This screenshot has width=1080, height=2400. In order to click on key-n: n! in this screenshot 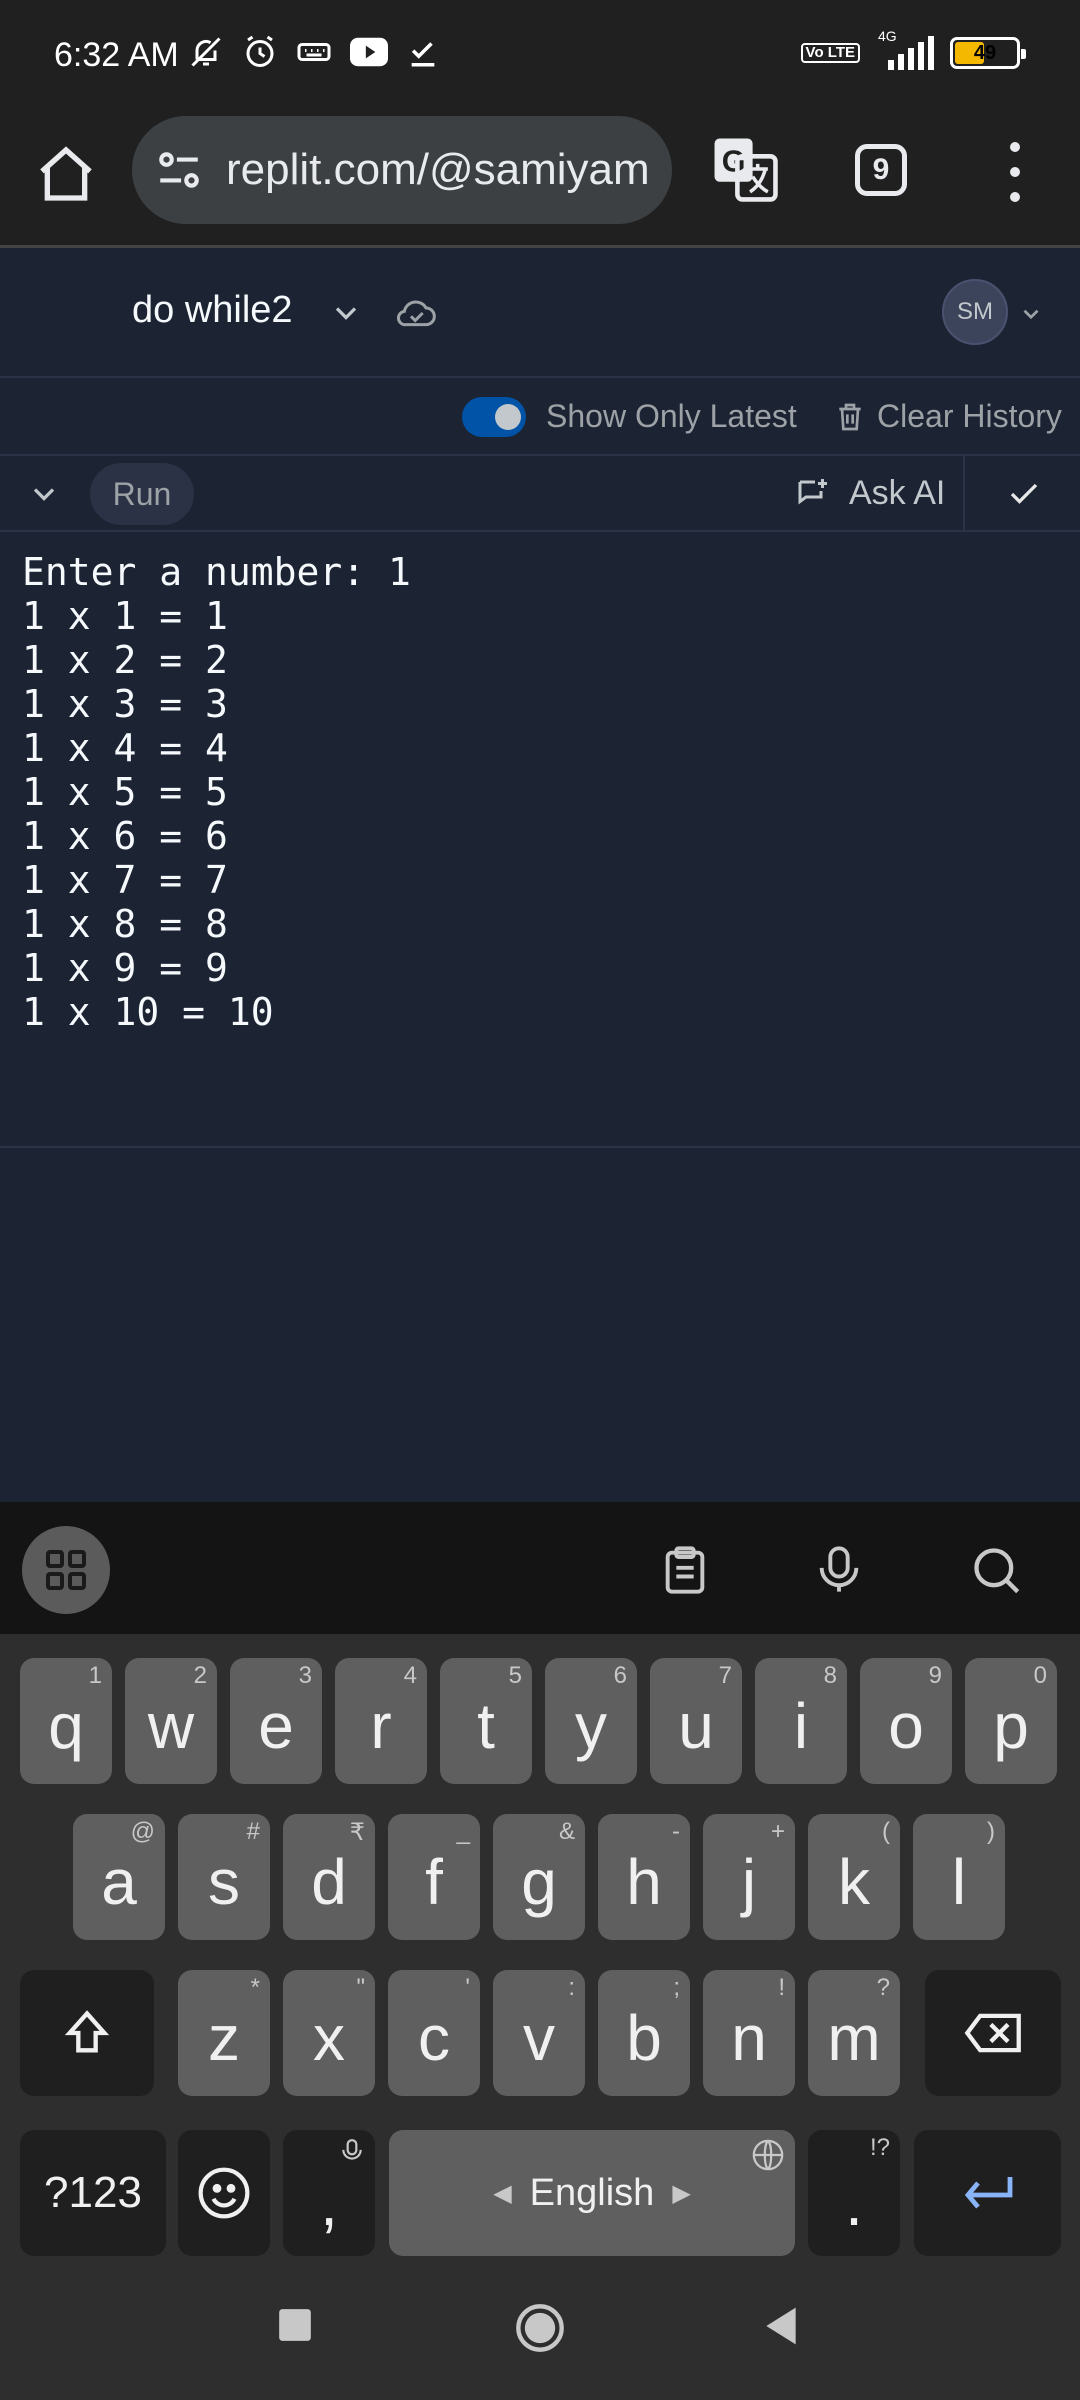, I will do `click(749, 2033)`.